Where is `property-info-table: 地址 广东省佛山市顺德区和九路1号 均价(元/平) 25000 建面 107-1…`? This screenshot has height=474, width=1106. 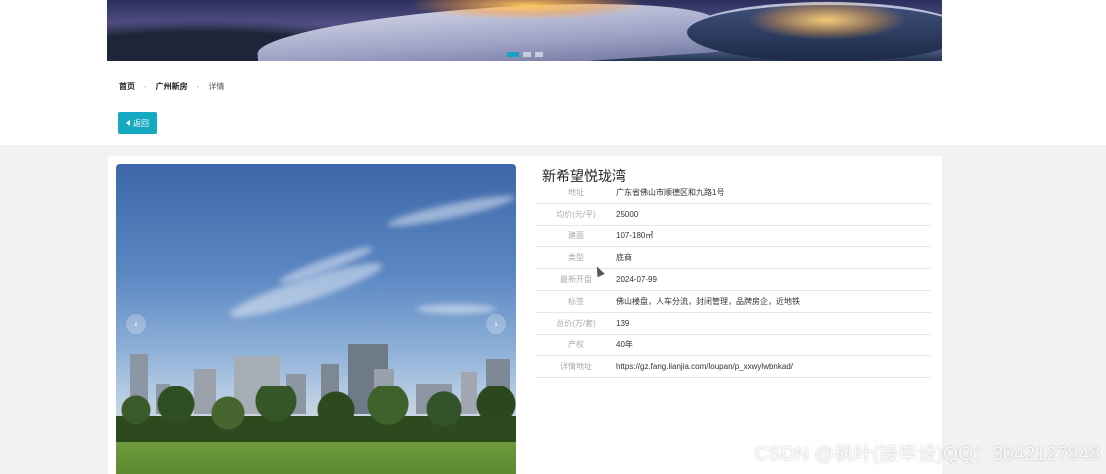 property-info-table: 地址 广东省佛山市顺德区和九路1号 均价(元/平) 25000 建面 107-1… is located at coordinates (733, 280).